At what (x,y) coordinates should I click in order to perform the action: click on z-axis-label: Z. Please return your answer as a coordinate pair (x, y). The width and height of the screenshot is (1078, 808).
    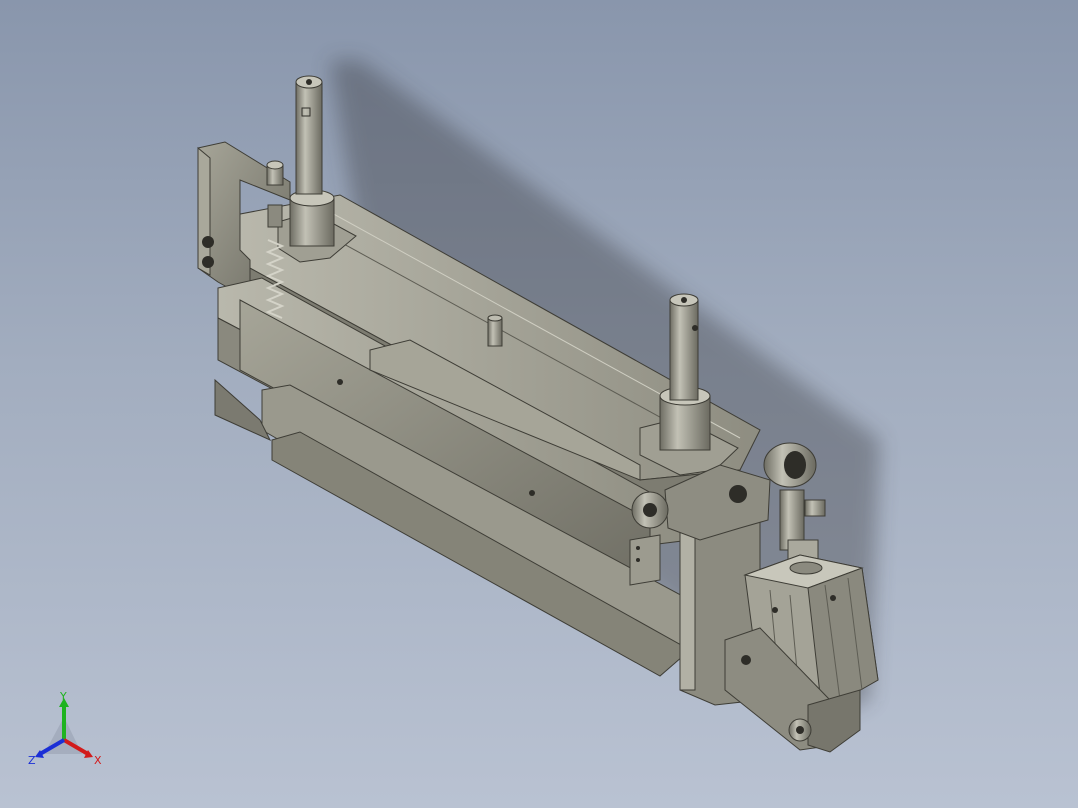
    Looking at the image, I should click on (32, 760).